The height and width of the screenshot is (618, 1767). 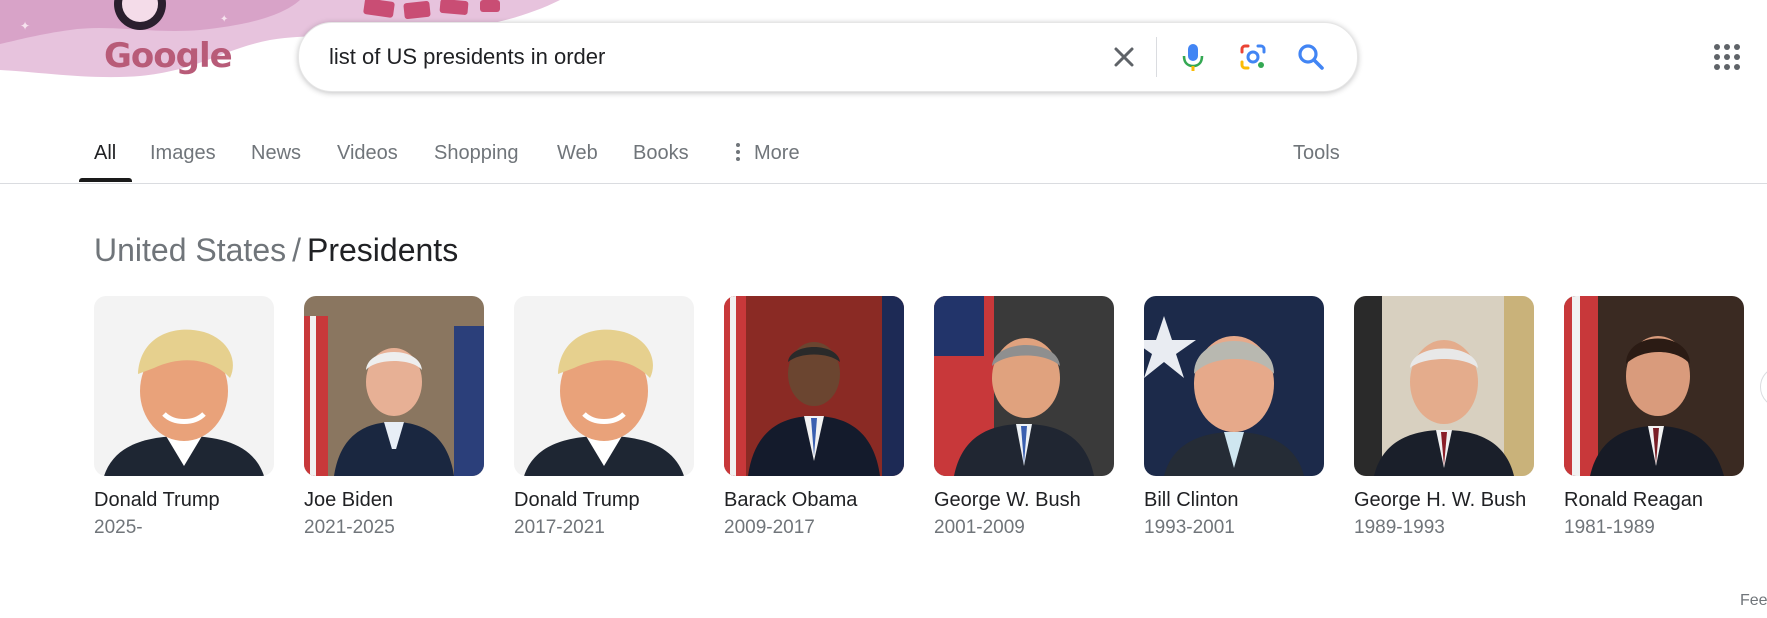 I want to click on president-term: 1993-2001, so click(x=1189, y=527).